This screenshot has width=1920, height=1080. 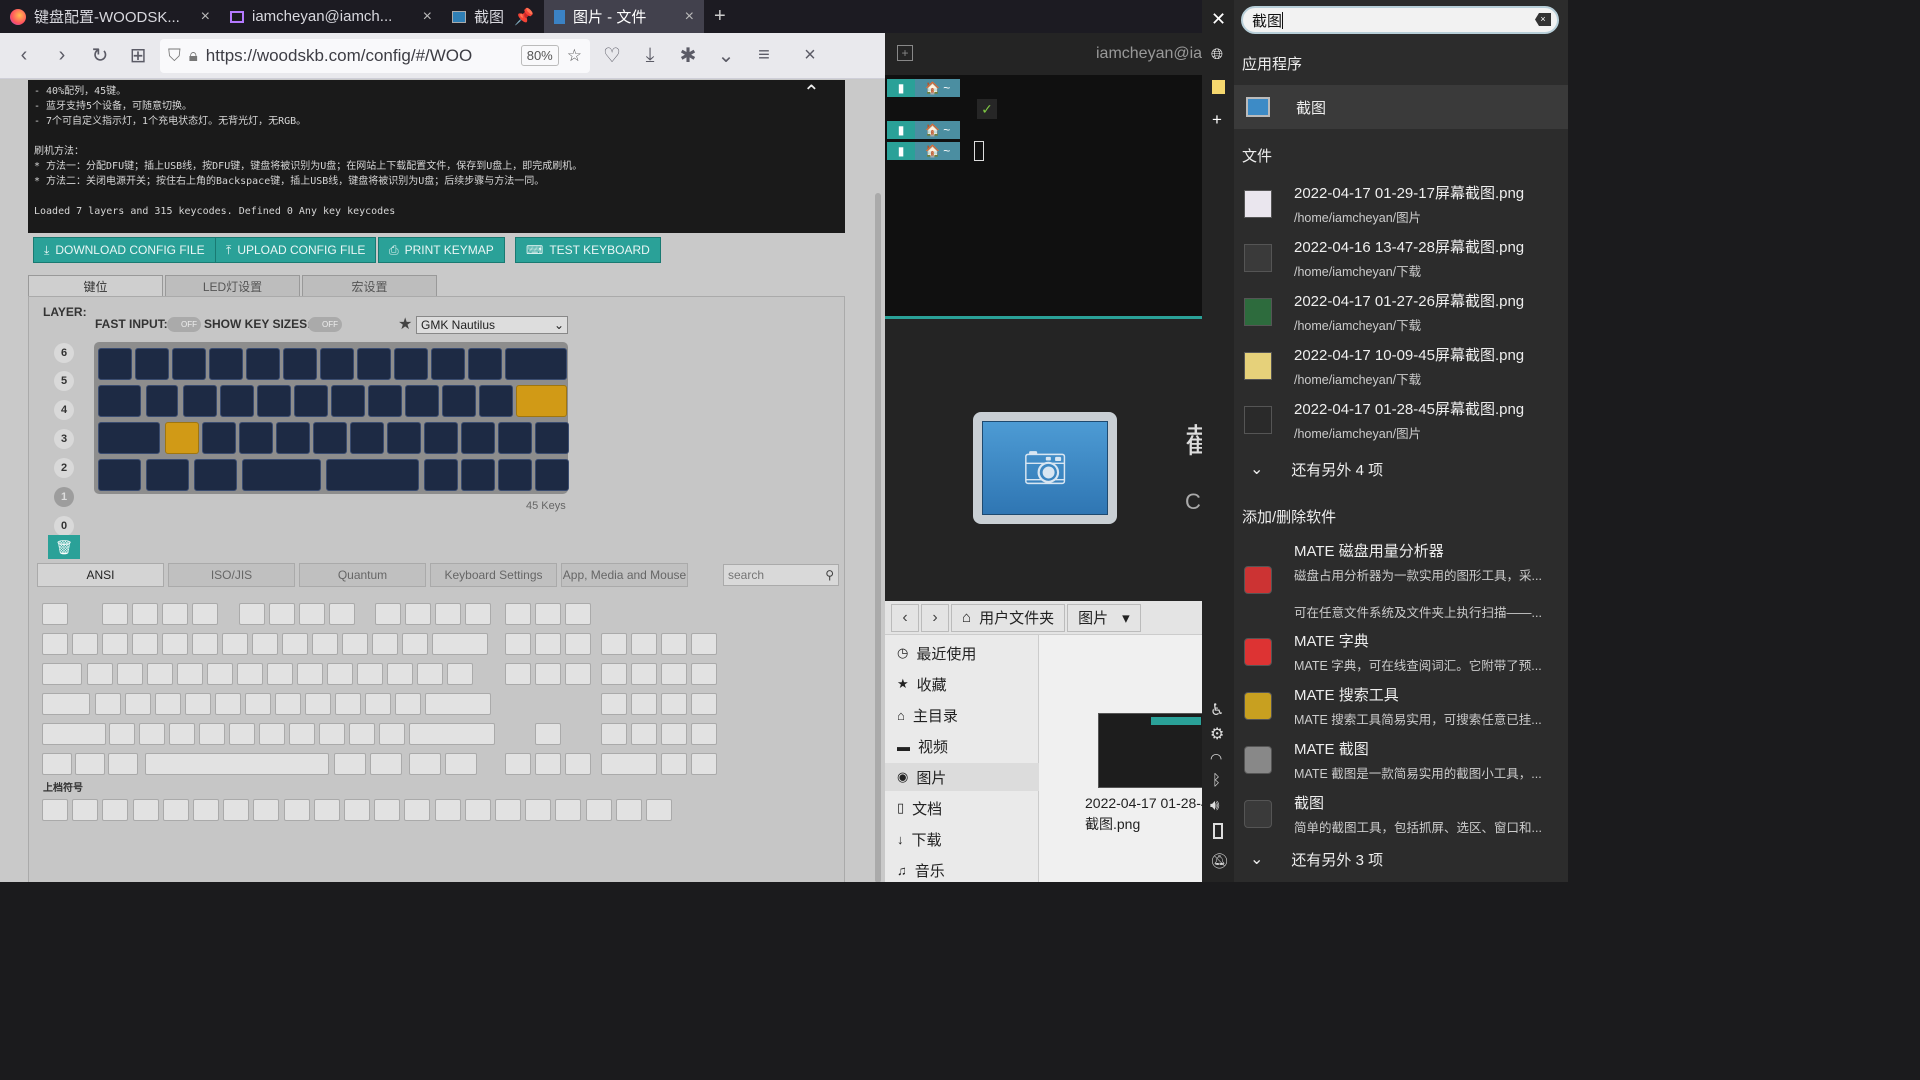 What do you see at coordinates (962, 808) in the screenshot?
I see `sidebar-item: ▯ 文档` at bounding box center [962, 808].